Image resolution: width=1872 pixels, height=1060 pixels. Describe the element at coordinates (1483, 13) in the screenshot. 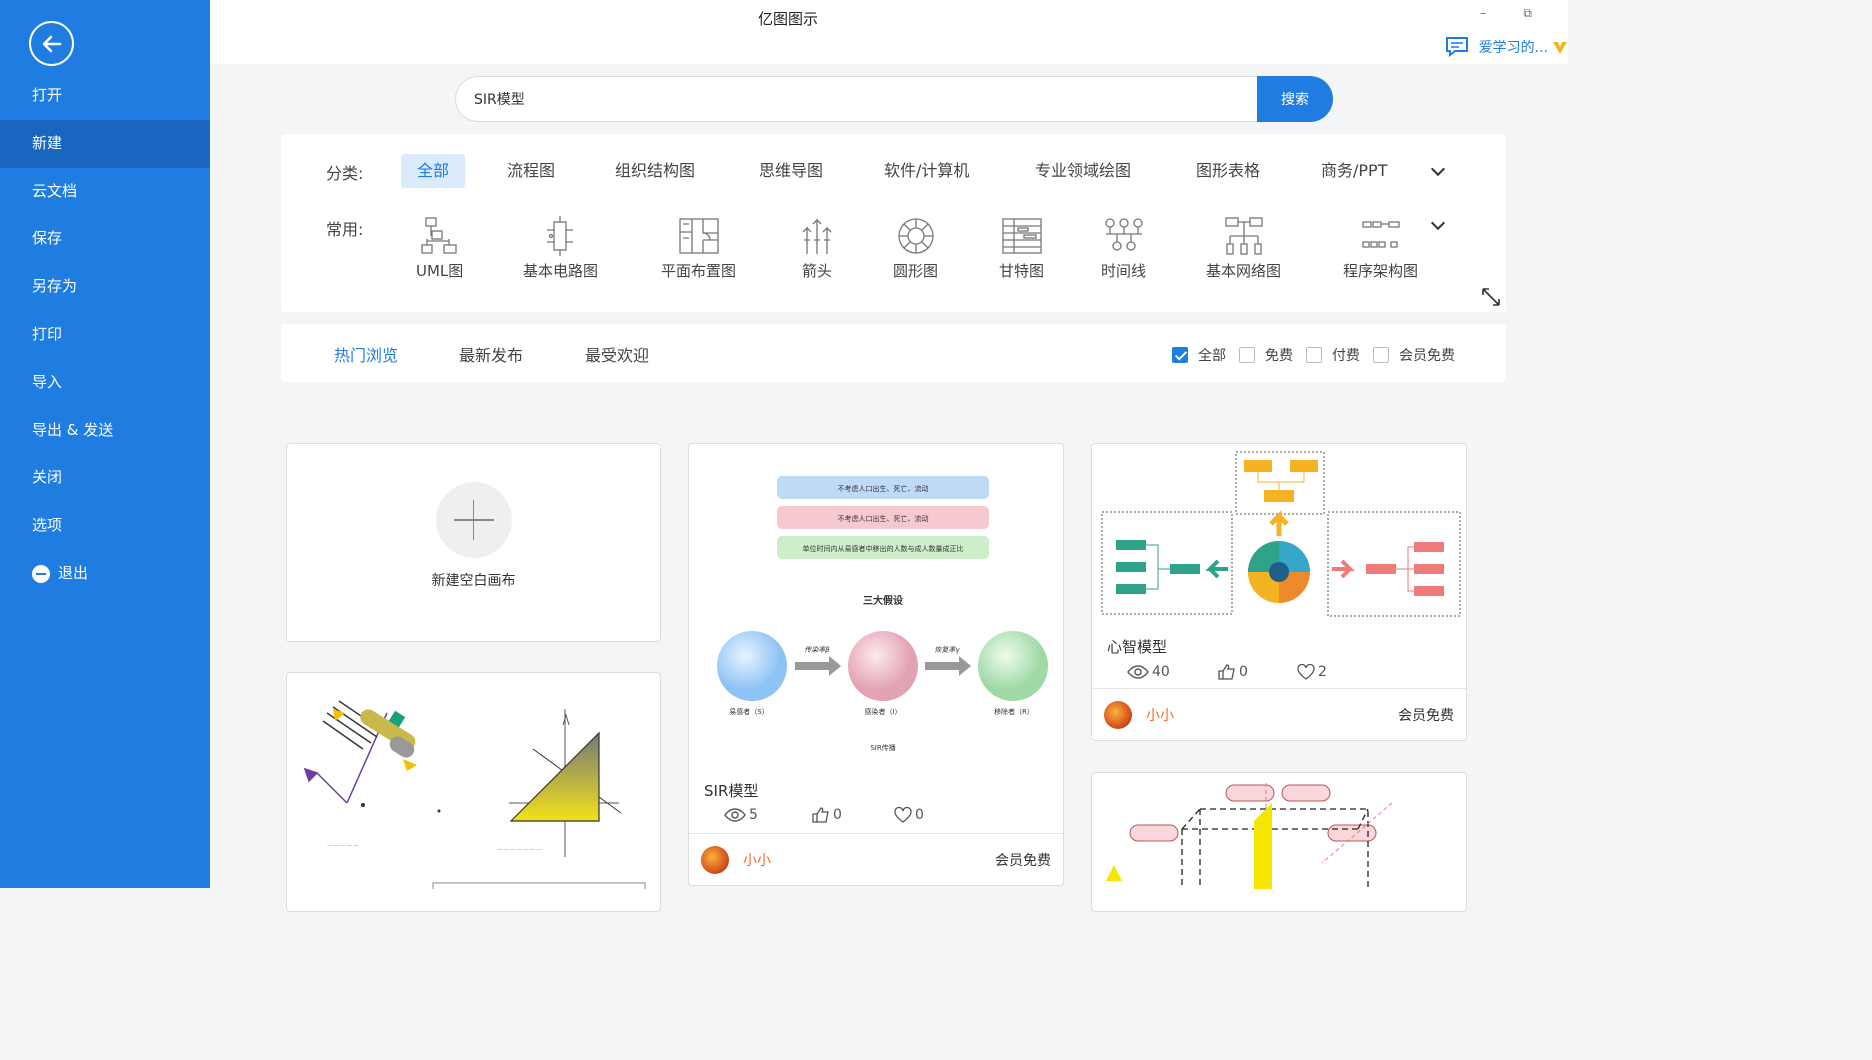

I see `minimize-button: –` at that location.